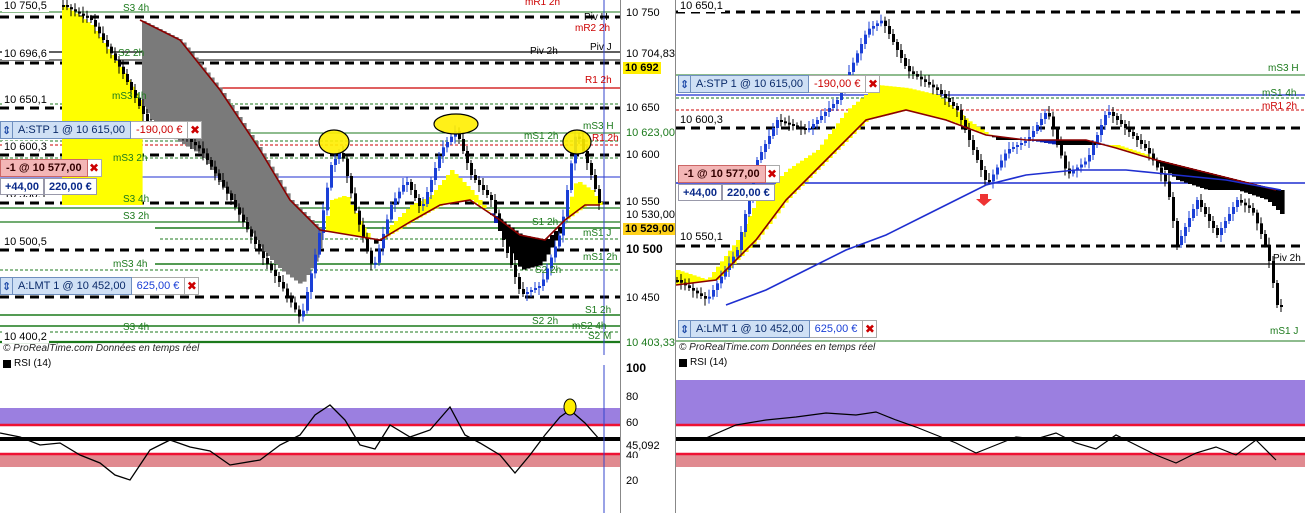  Describe the element at coordinates (25, 54) in the screenshot. I see `price-label-10696: 10 696,6` at that location.